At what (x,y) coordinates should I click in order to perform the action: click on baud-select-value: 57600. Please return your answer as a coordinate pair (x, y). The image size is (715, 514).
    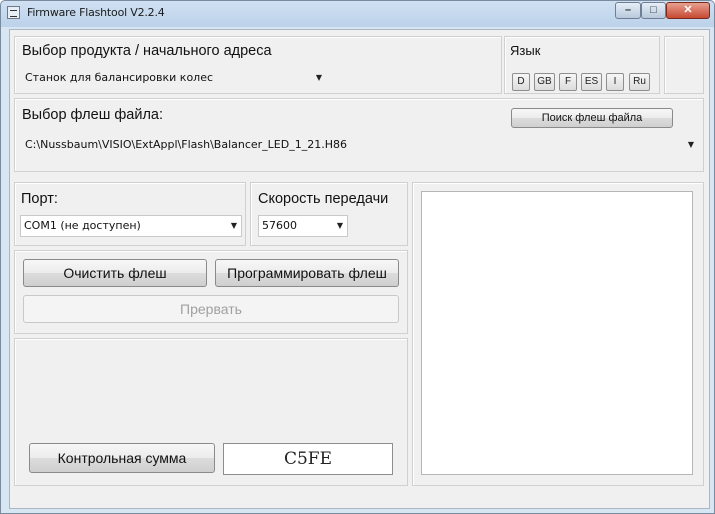
    Looking at the image, I should click on (279, 225).